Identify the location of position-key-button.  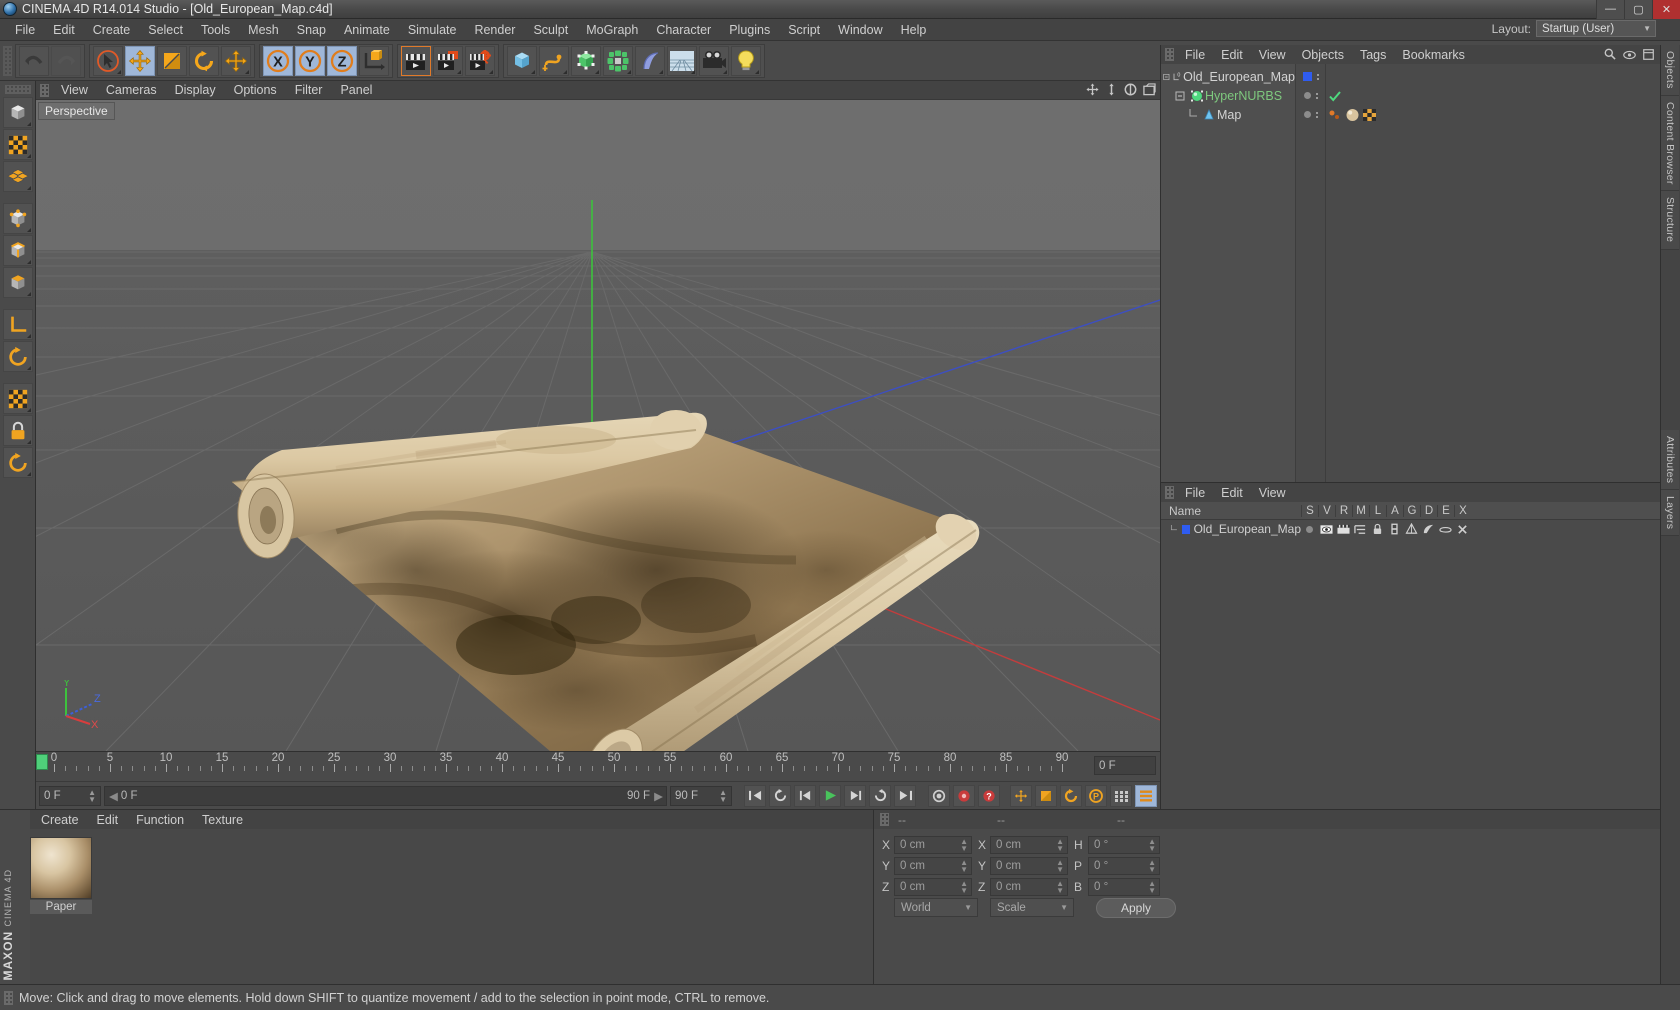
(1021, 795).